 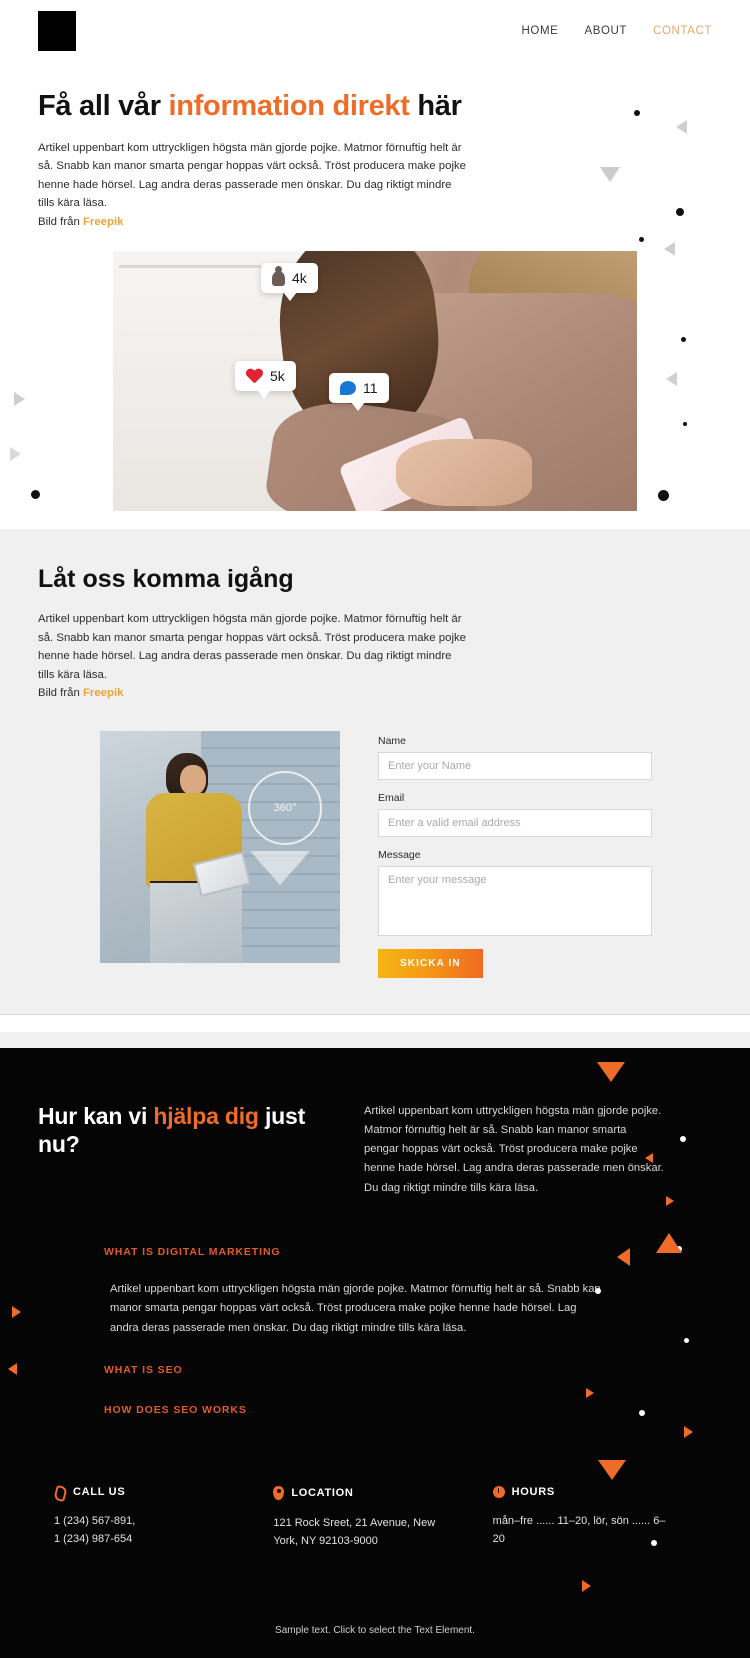 I want to click on contact-photo: 360°, so click(x=220, y=846).